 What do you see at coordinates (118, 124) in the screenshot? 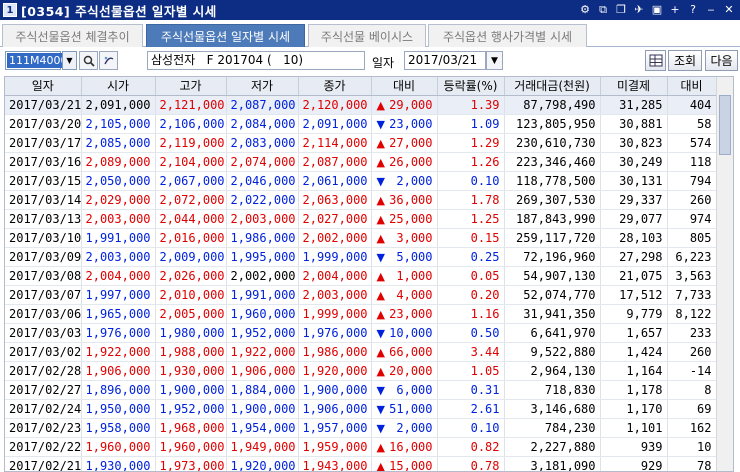
I see `cell-open: 2,105,000` at bounding box center [118, 124].